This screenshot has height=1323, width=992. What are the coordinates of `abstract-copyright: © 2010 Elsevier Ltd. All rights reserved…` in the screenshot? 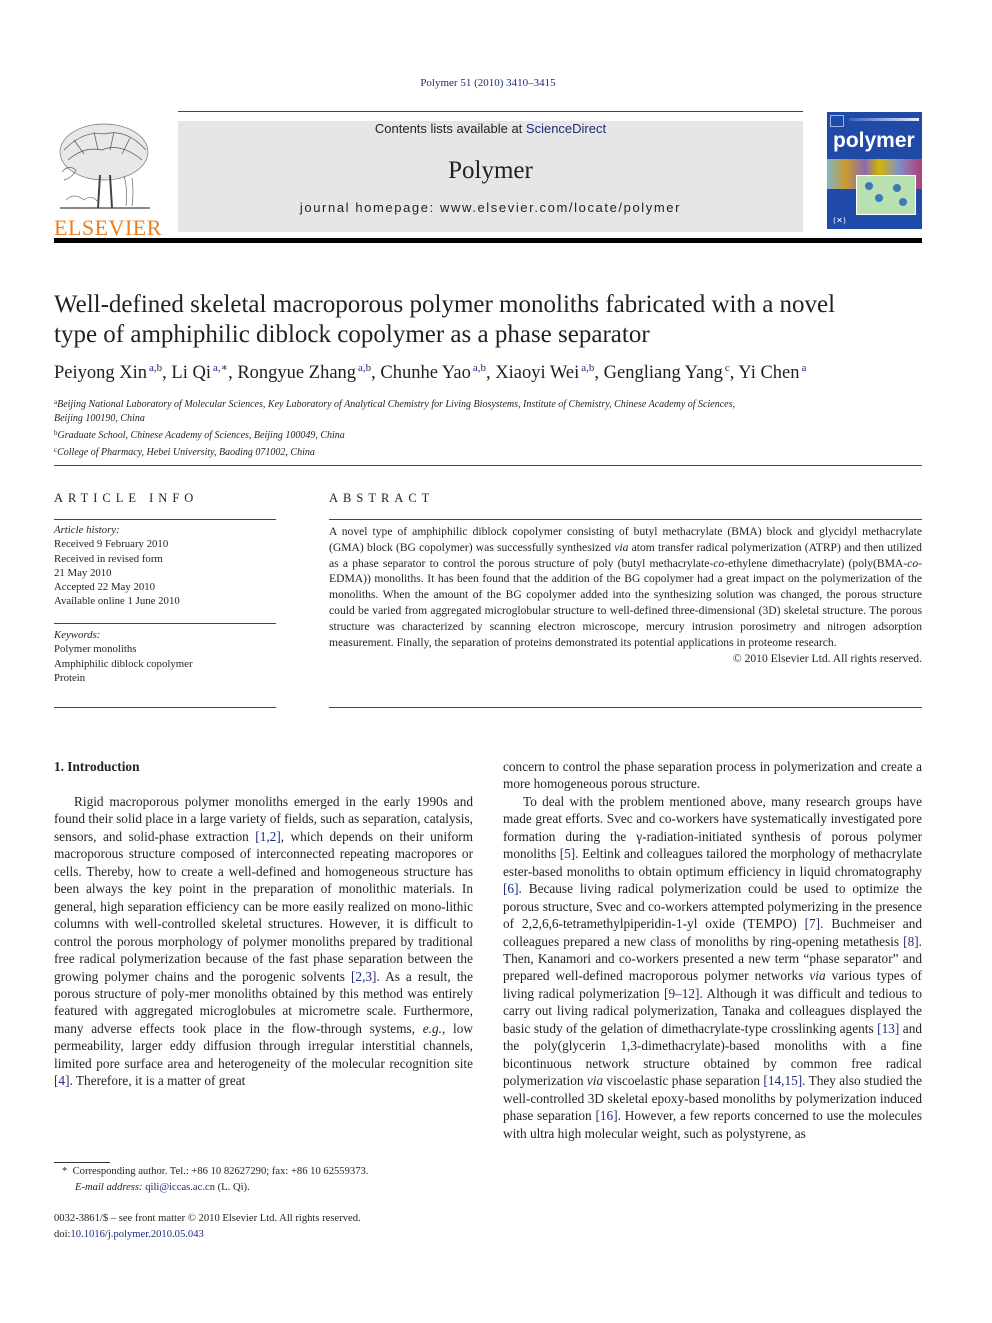 It's located at (827, 659).